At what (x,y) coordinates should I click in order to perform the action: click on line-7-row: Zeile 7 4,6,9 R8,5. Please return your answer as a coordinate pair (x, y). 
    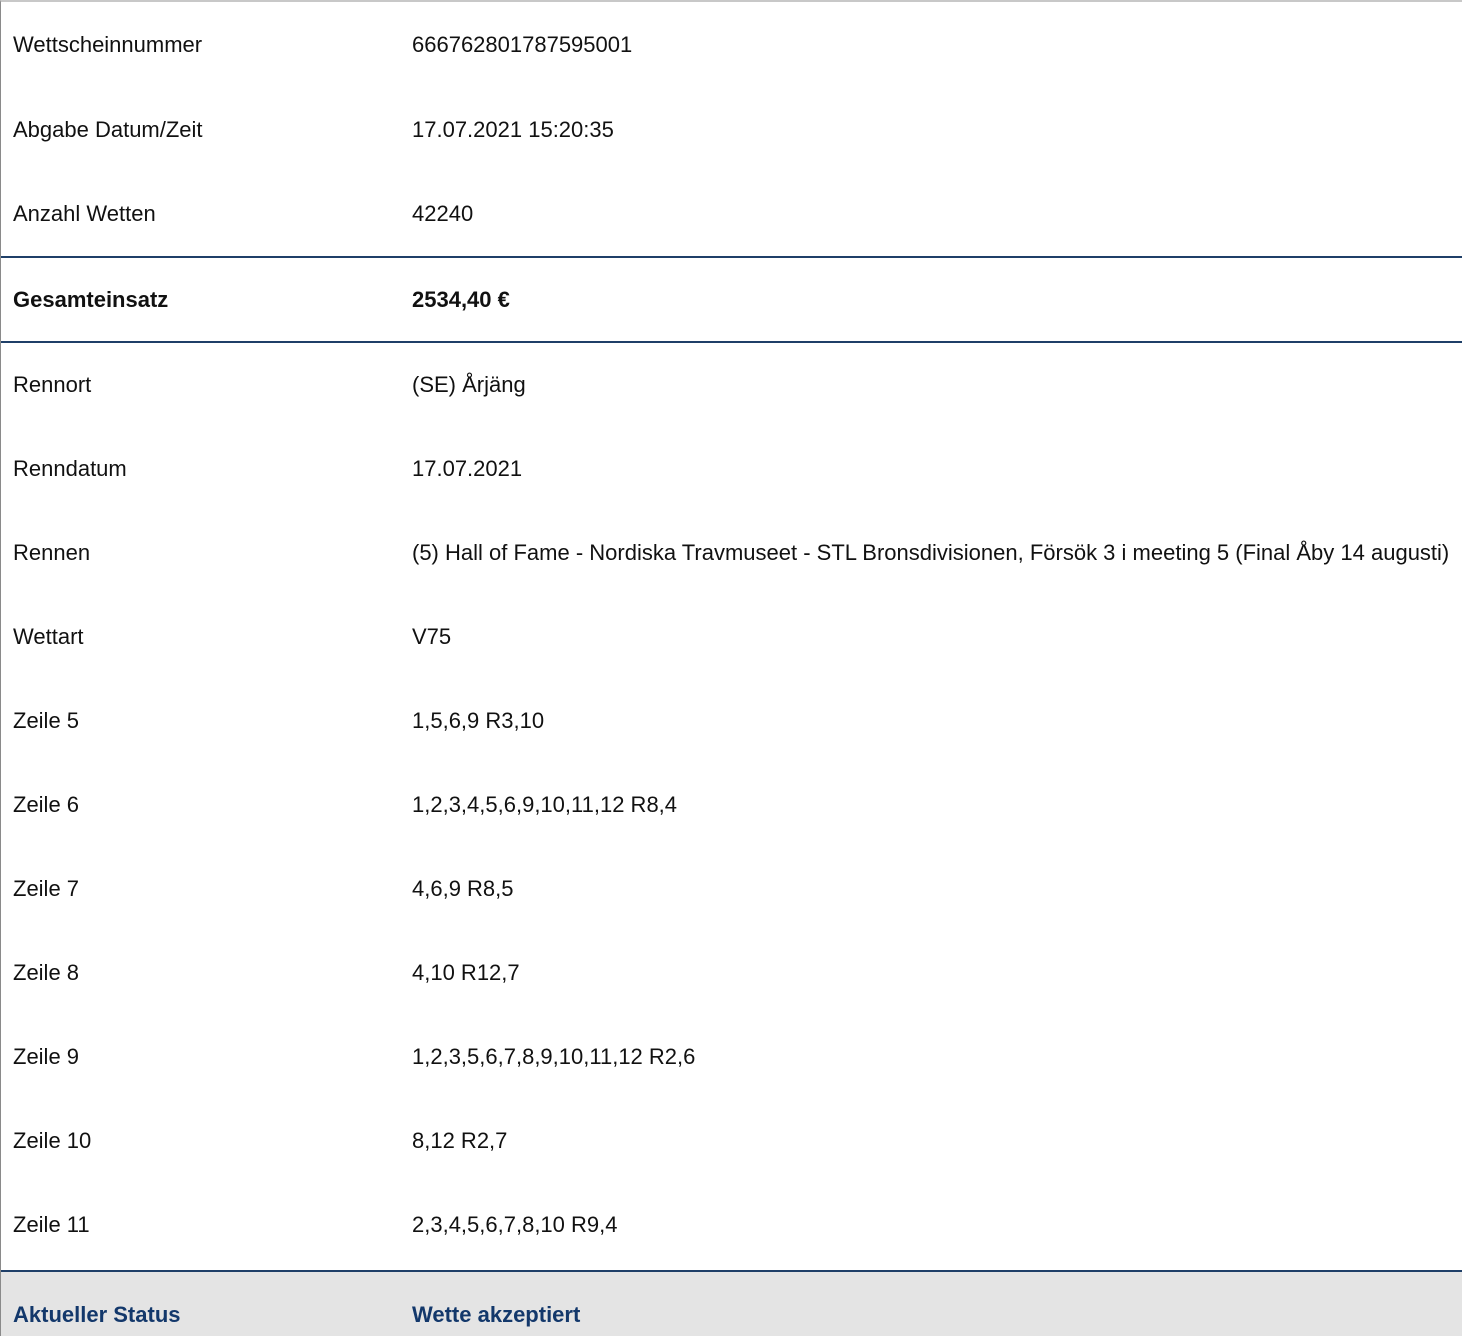
    Looking at the image, I should click on (731, 889).